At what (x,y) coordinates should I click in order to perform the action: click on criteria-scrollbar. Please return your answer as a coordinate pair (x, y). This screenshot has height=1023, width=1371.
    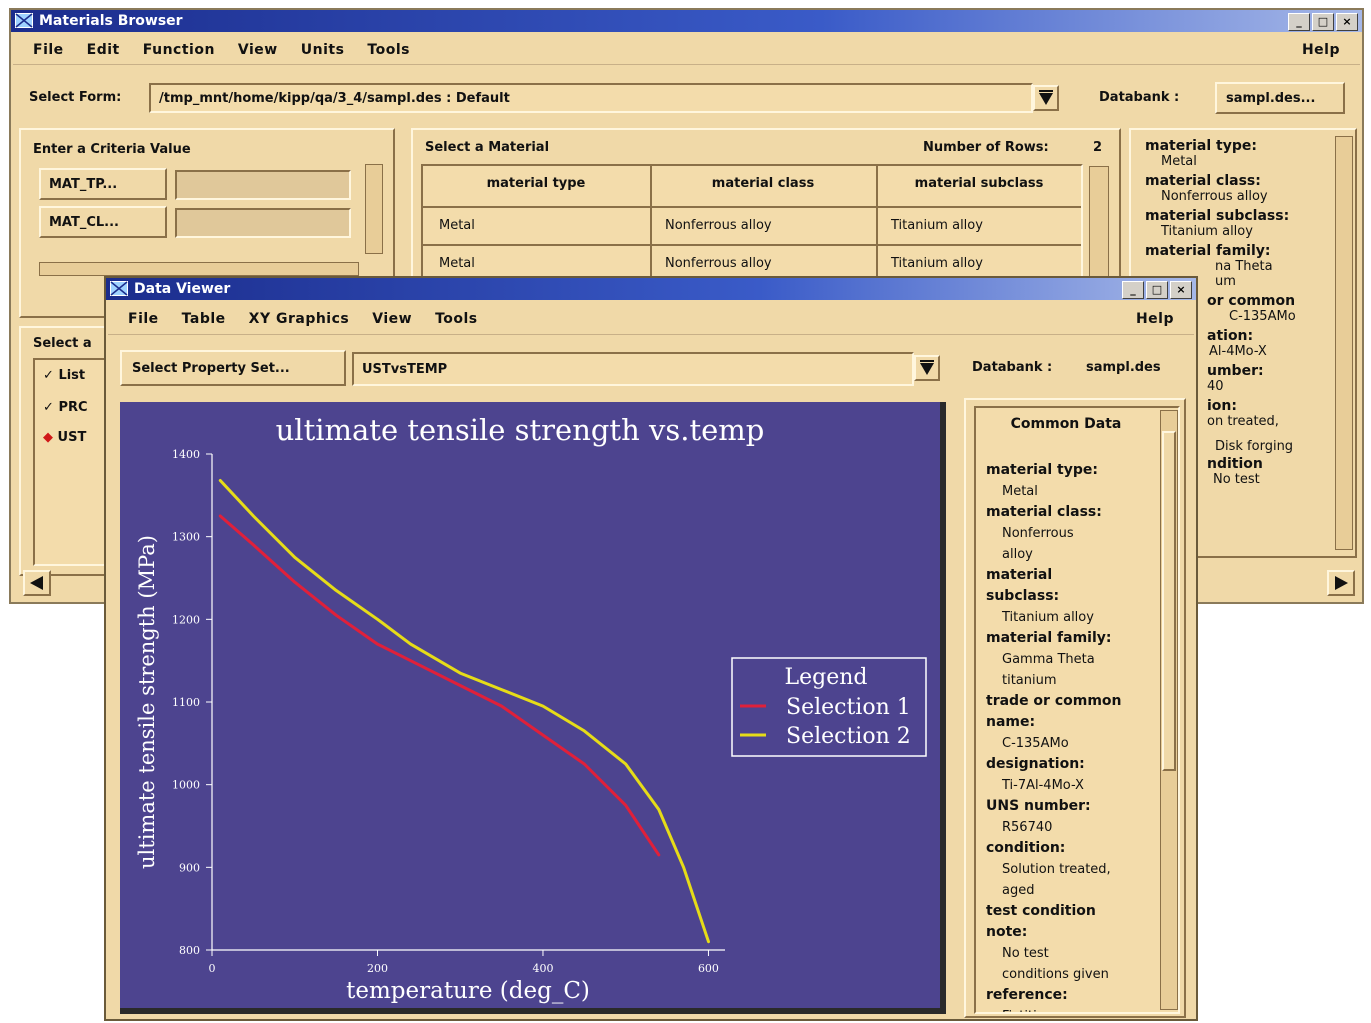
    Looking at the image, I should click on (374, 209).